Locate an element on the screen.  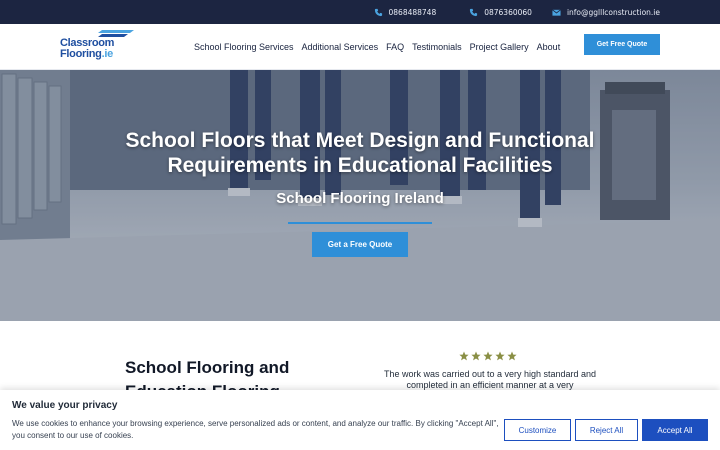
logo-word: Flooring is located at coordinates (81, 54).